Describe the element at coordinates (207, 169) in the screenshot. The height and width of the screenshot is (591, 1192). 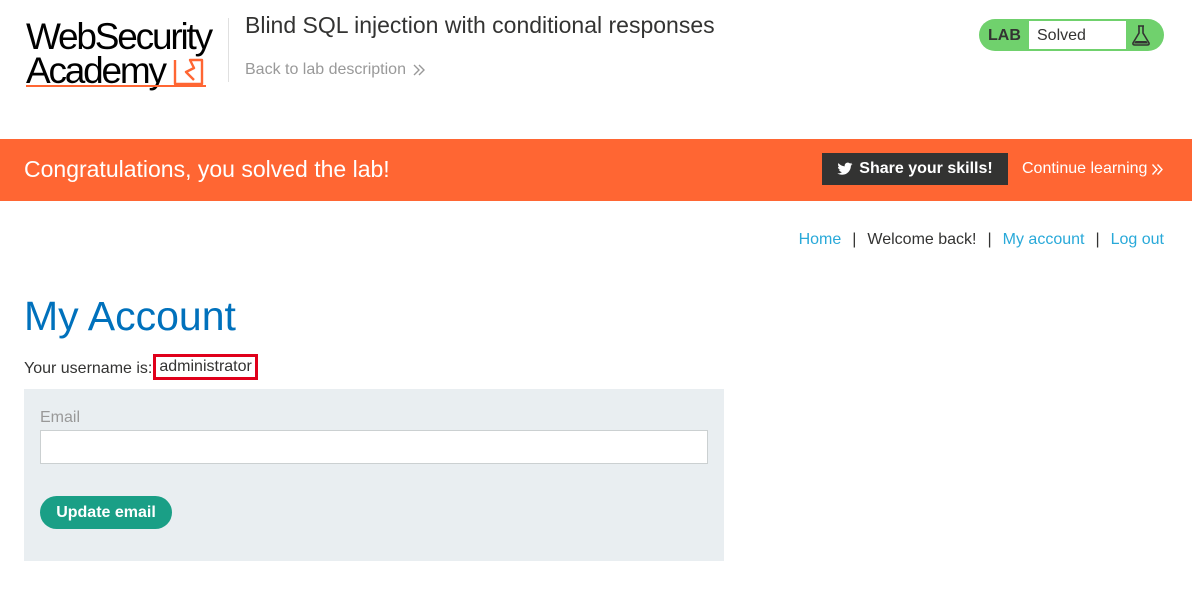
I see `congratulations-message: Congratulations, you solved the lab!` at that location.